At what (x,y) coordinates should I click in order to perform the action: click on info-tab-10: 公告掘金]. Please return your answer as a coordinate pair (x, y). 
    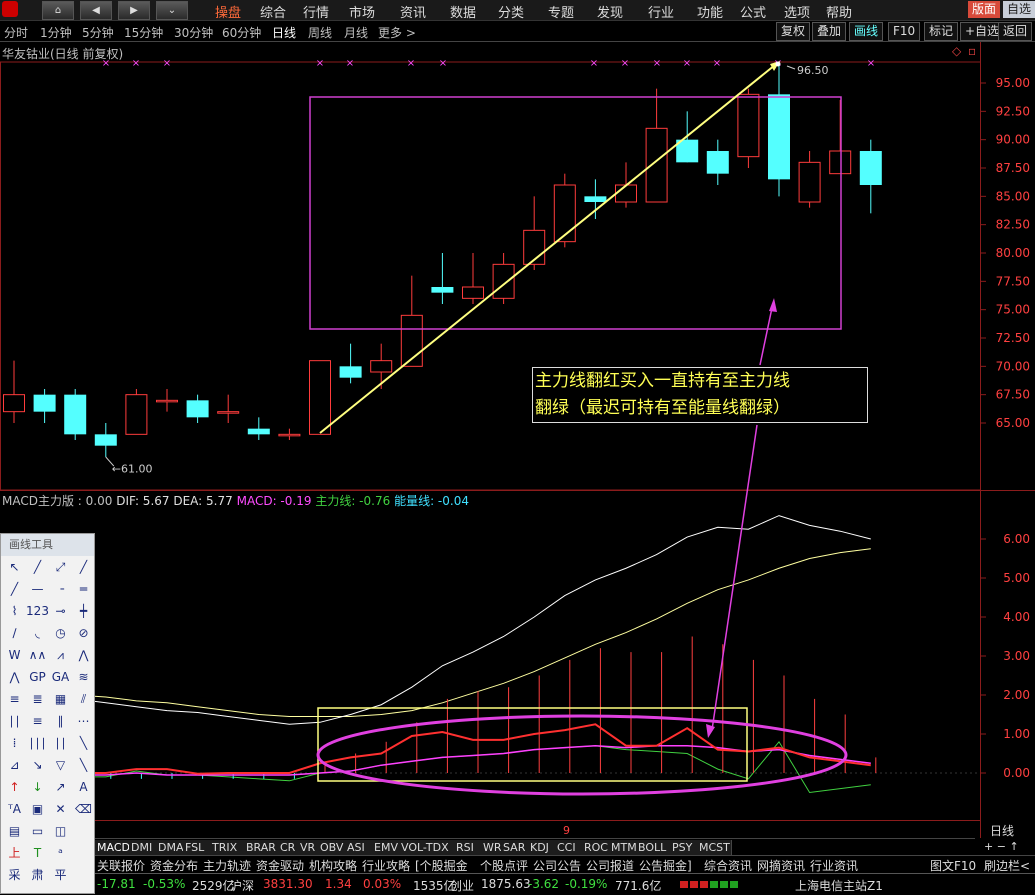
    Looking at the image, I should click on (665, 865).